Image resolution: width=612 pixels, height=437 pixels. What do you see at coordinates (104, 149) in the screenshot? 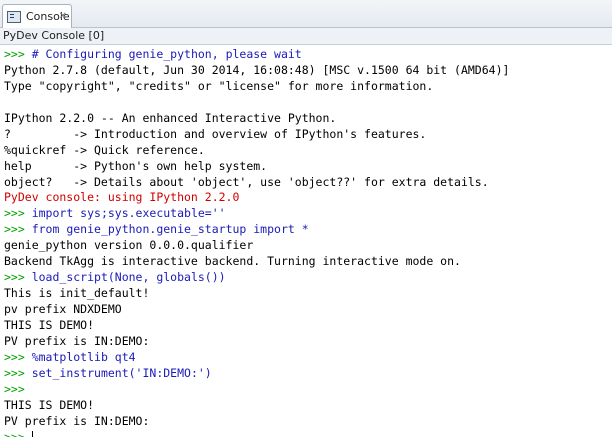
I see `console-output-text: %quickref -> Quick reference.` at bounding box center [104, 149].